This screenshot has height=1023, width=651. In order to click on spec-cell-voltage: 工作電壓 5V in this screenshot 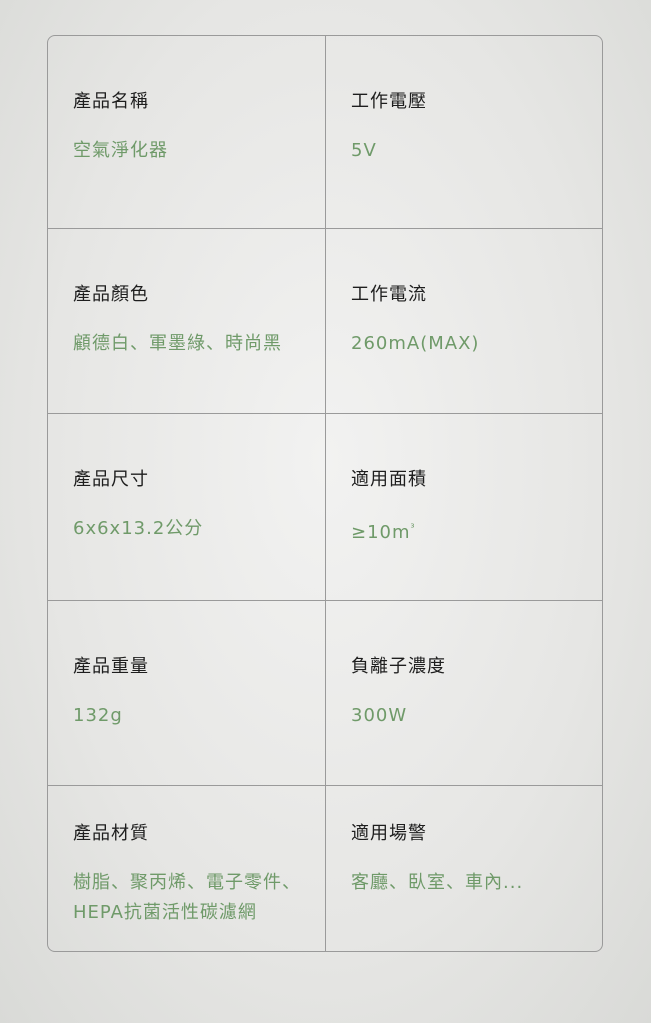, I will do `click(464, 132)`.